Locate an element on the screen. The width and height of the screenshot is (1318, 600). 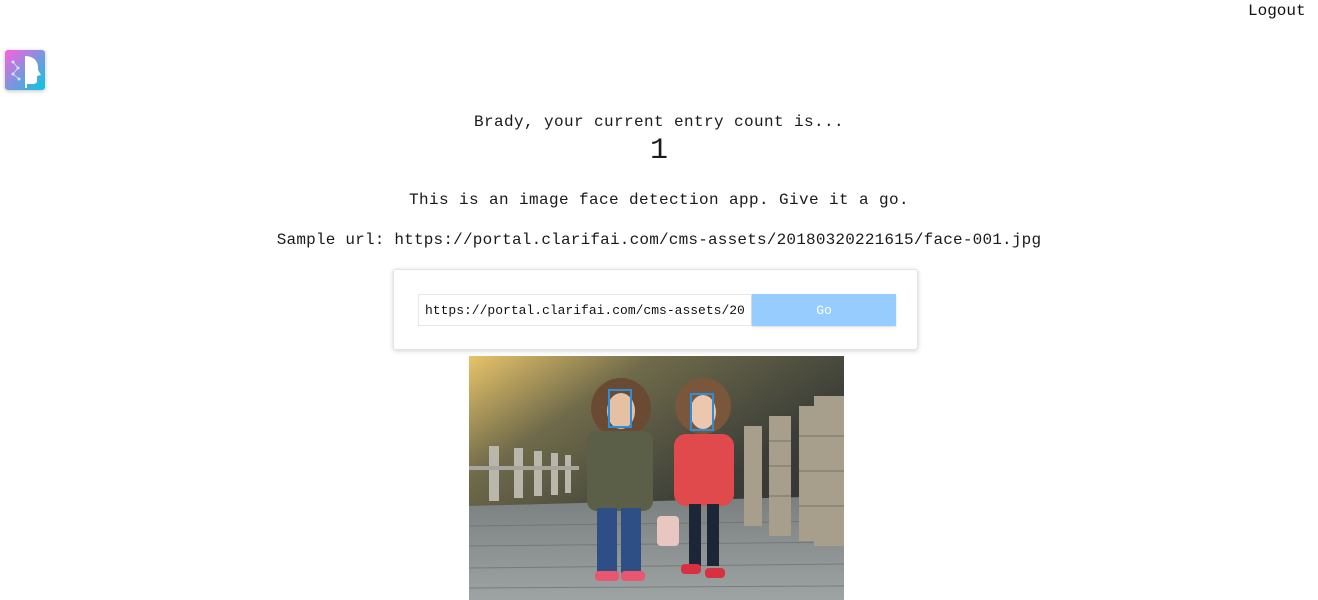
brain-face-icon is located at coordinates (25, 70).